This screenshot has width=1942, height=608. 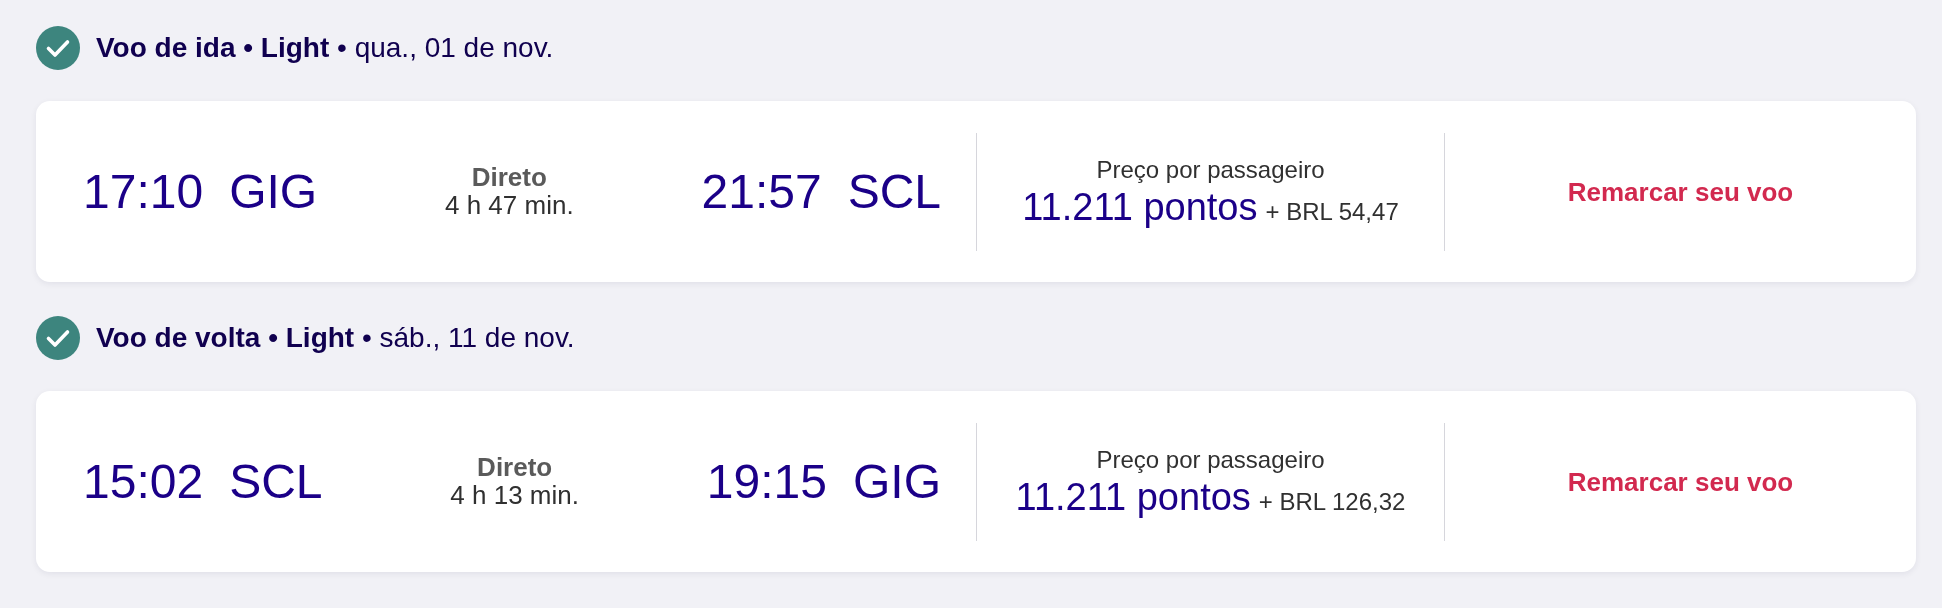 I want to click on arrival-airport: GIG, so click(x=897, y=482).